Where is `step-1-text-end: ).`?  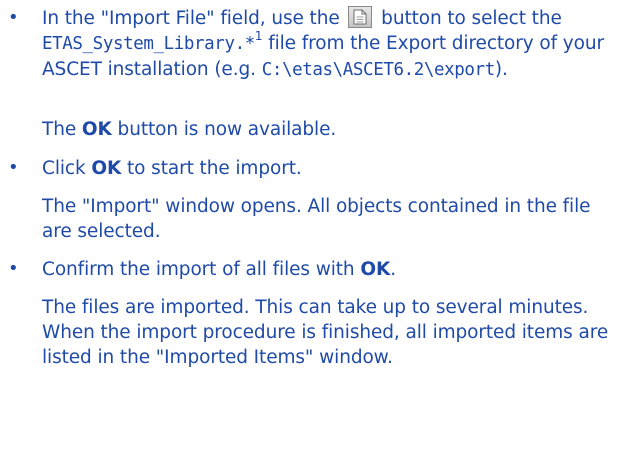
step-1-text-end: ). is located at coordinates (501, 69).